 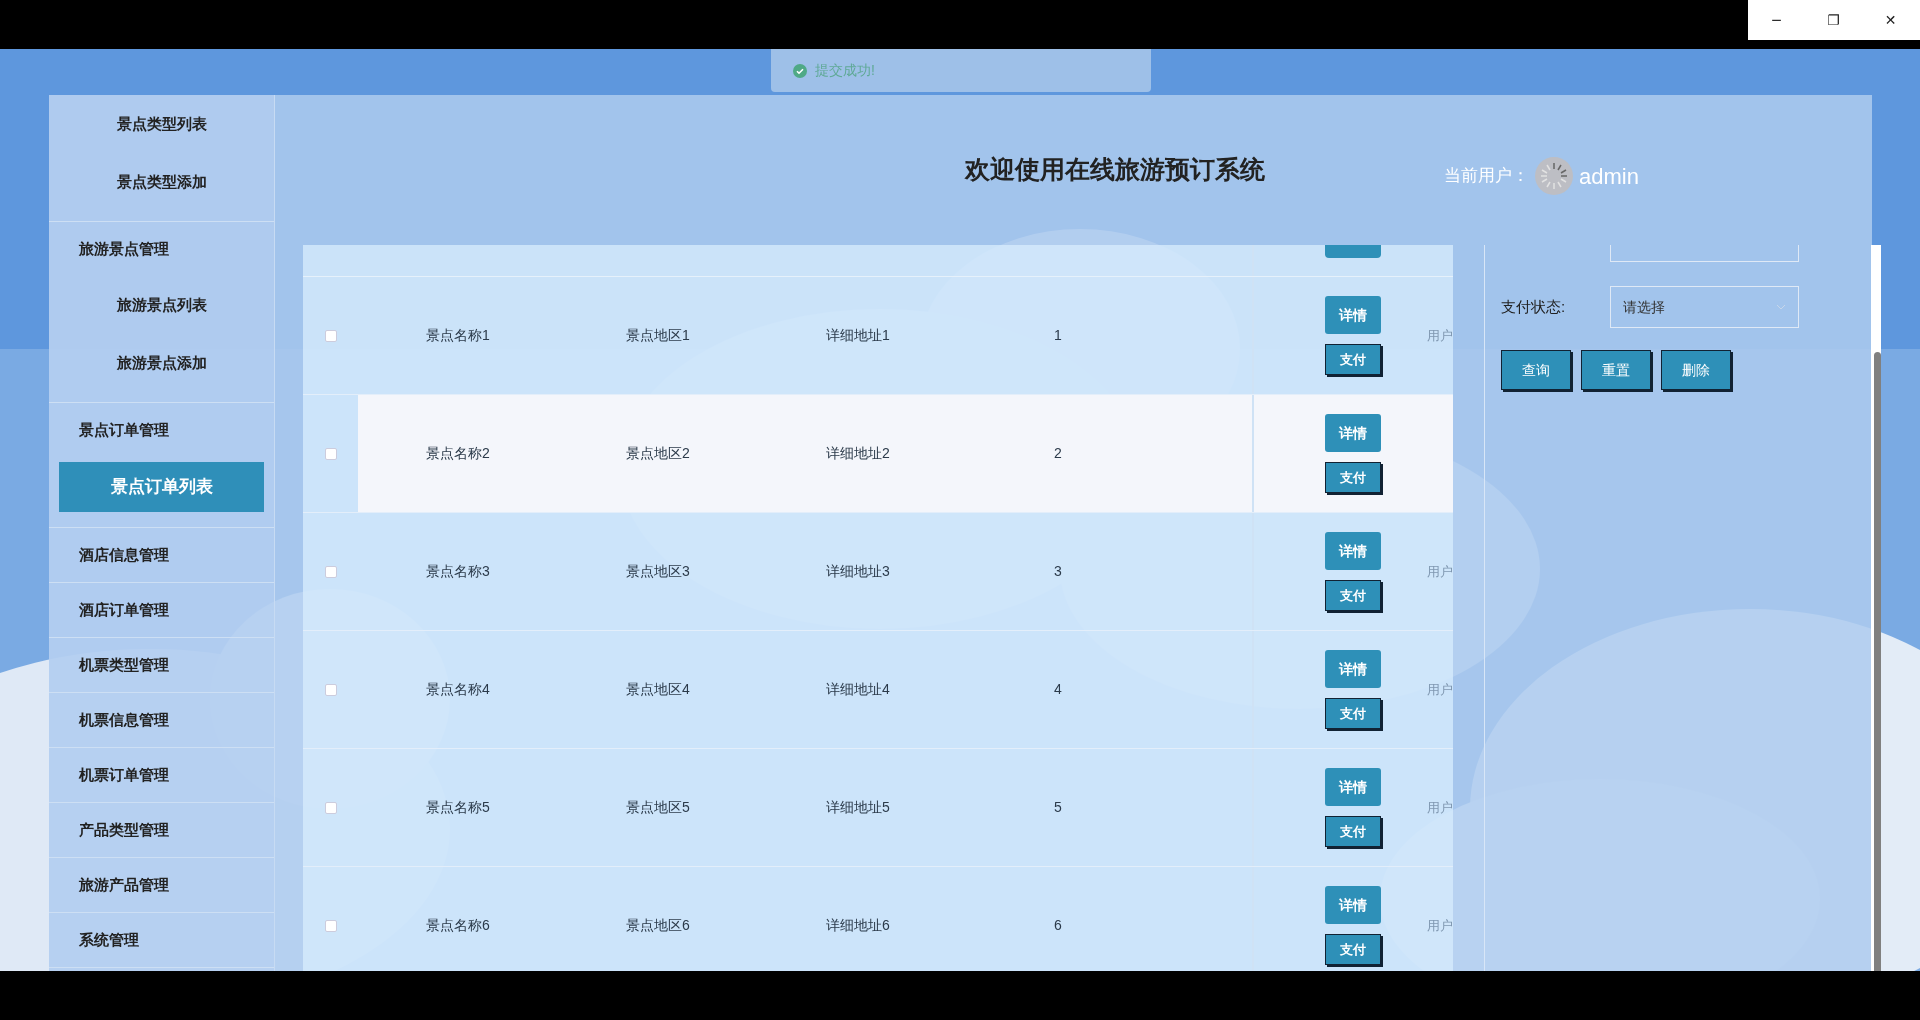 I want to click on sidebar-group: 旅游景点管理, so click(x=161, y=249).